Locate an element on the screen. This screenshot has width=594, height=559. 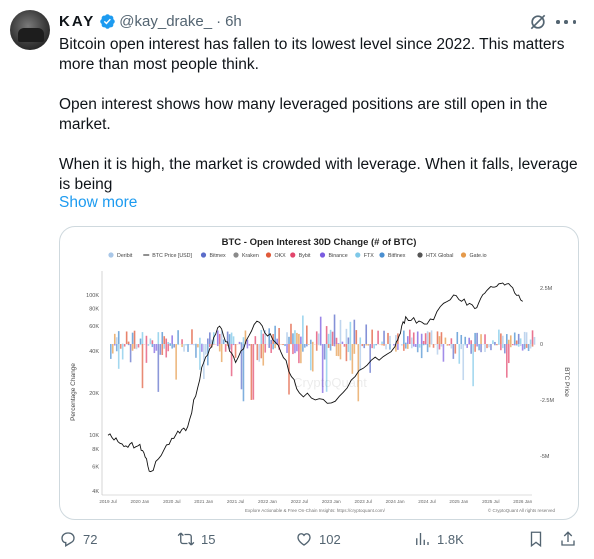
y2-tick-label: -2.5M is located at coordinates (547, 401).